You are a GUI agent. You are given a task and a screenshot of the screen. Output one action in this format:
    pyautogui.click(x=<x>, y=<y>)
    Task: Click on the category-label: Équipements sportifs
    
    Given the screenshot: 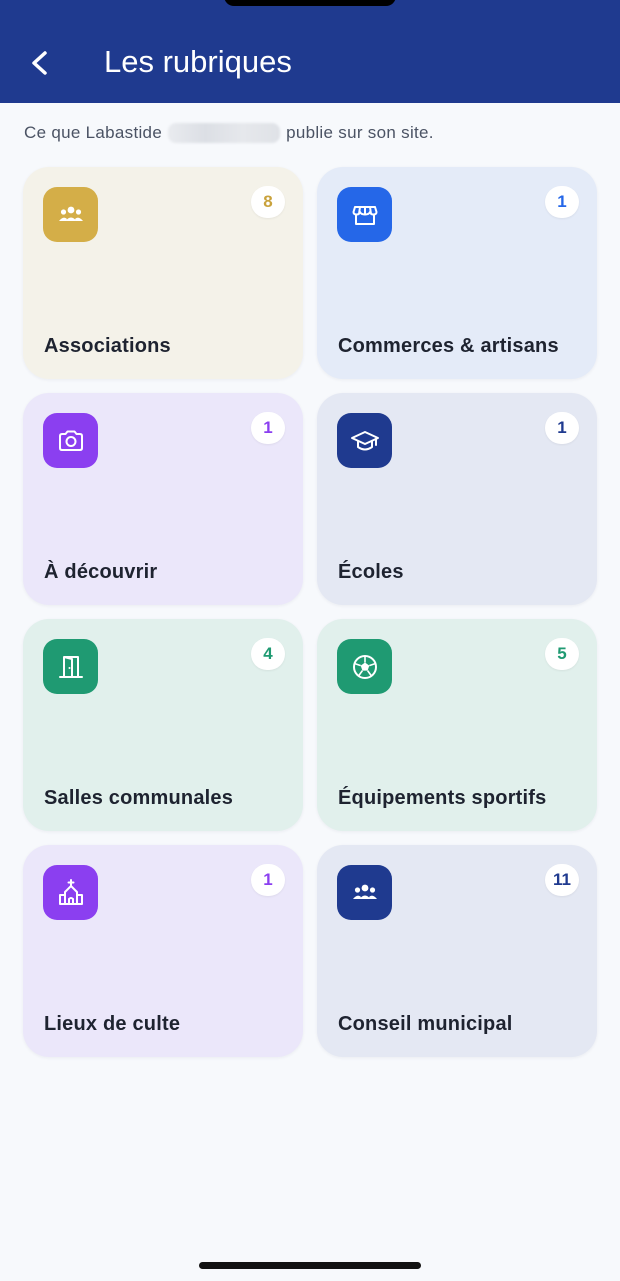 What is the action you would take?
    pyautogui.click(x=442, y=798)
    